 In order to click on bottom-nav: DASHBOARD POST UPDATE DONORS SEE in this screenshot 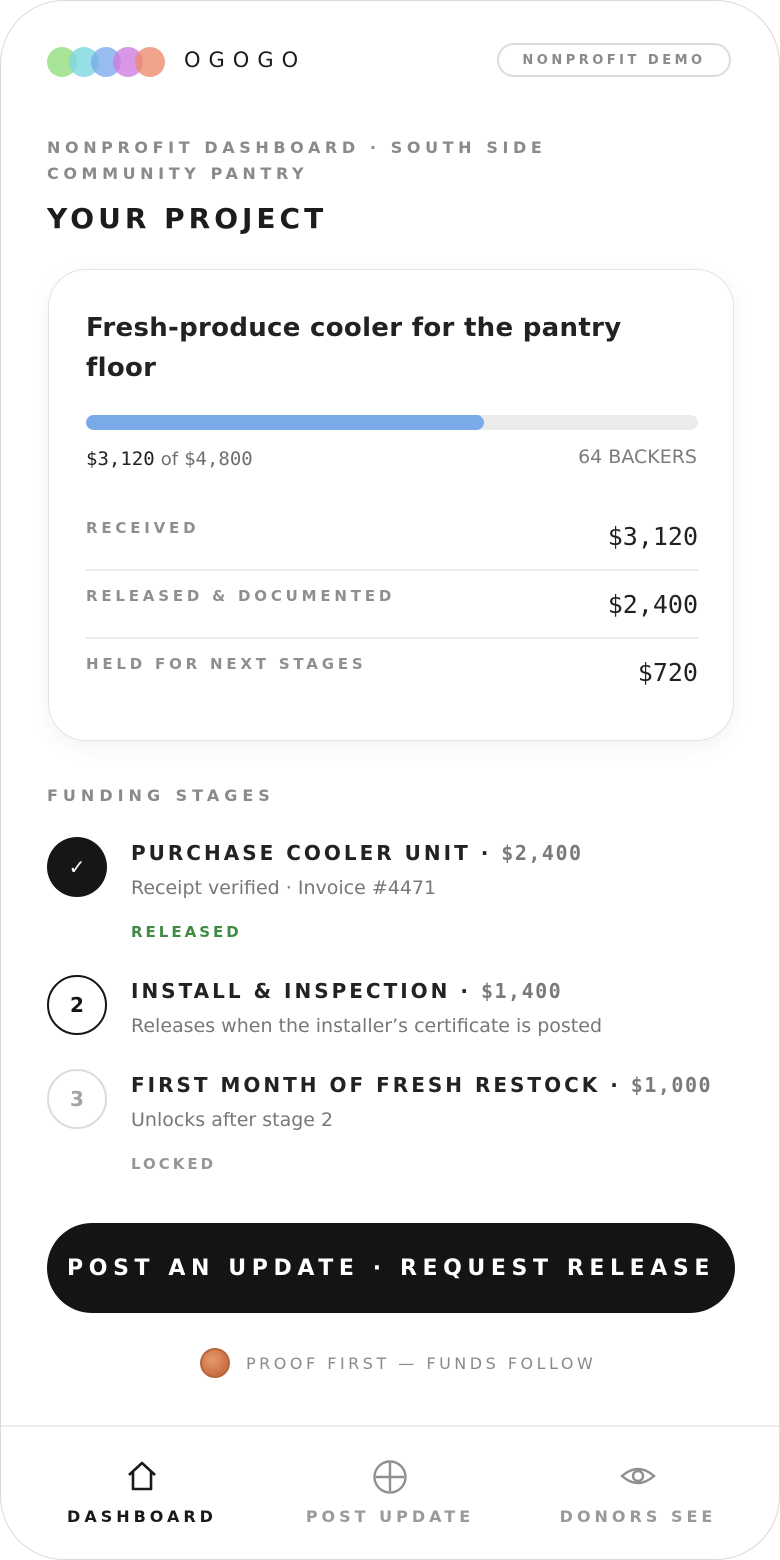, I will do `click(390, 1492)`.